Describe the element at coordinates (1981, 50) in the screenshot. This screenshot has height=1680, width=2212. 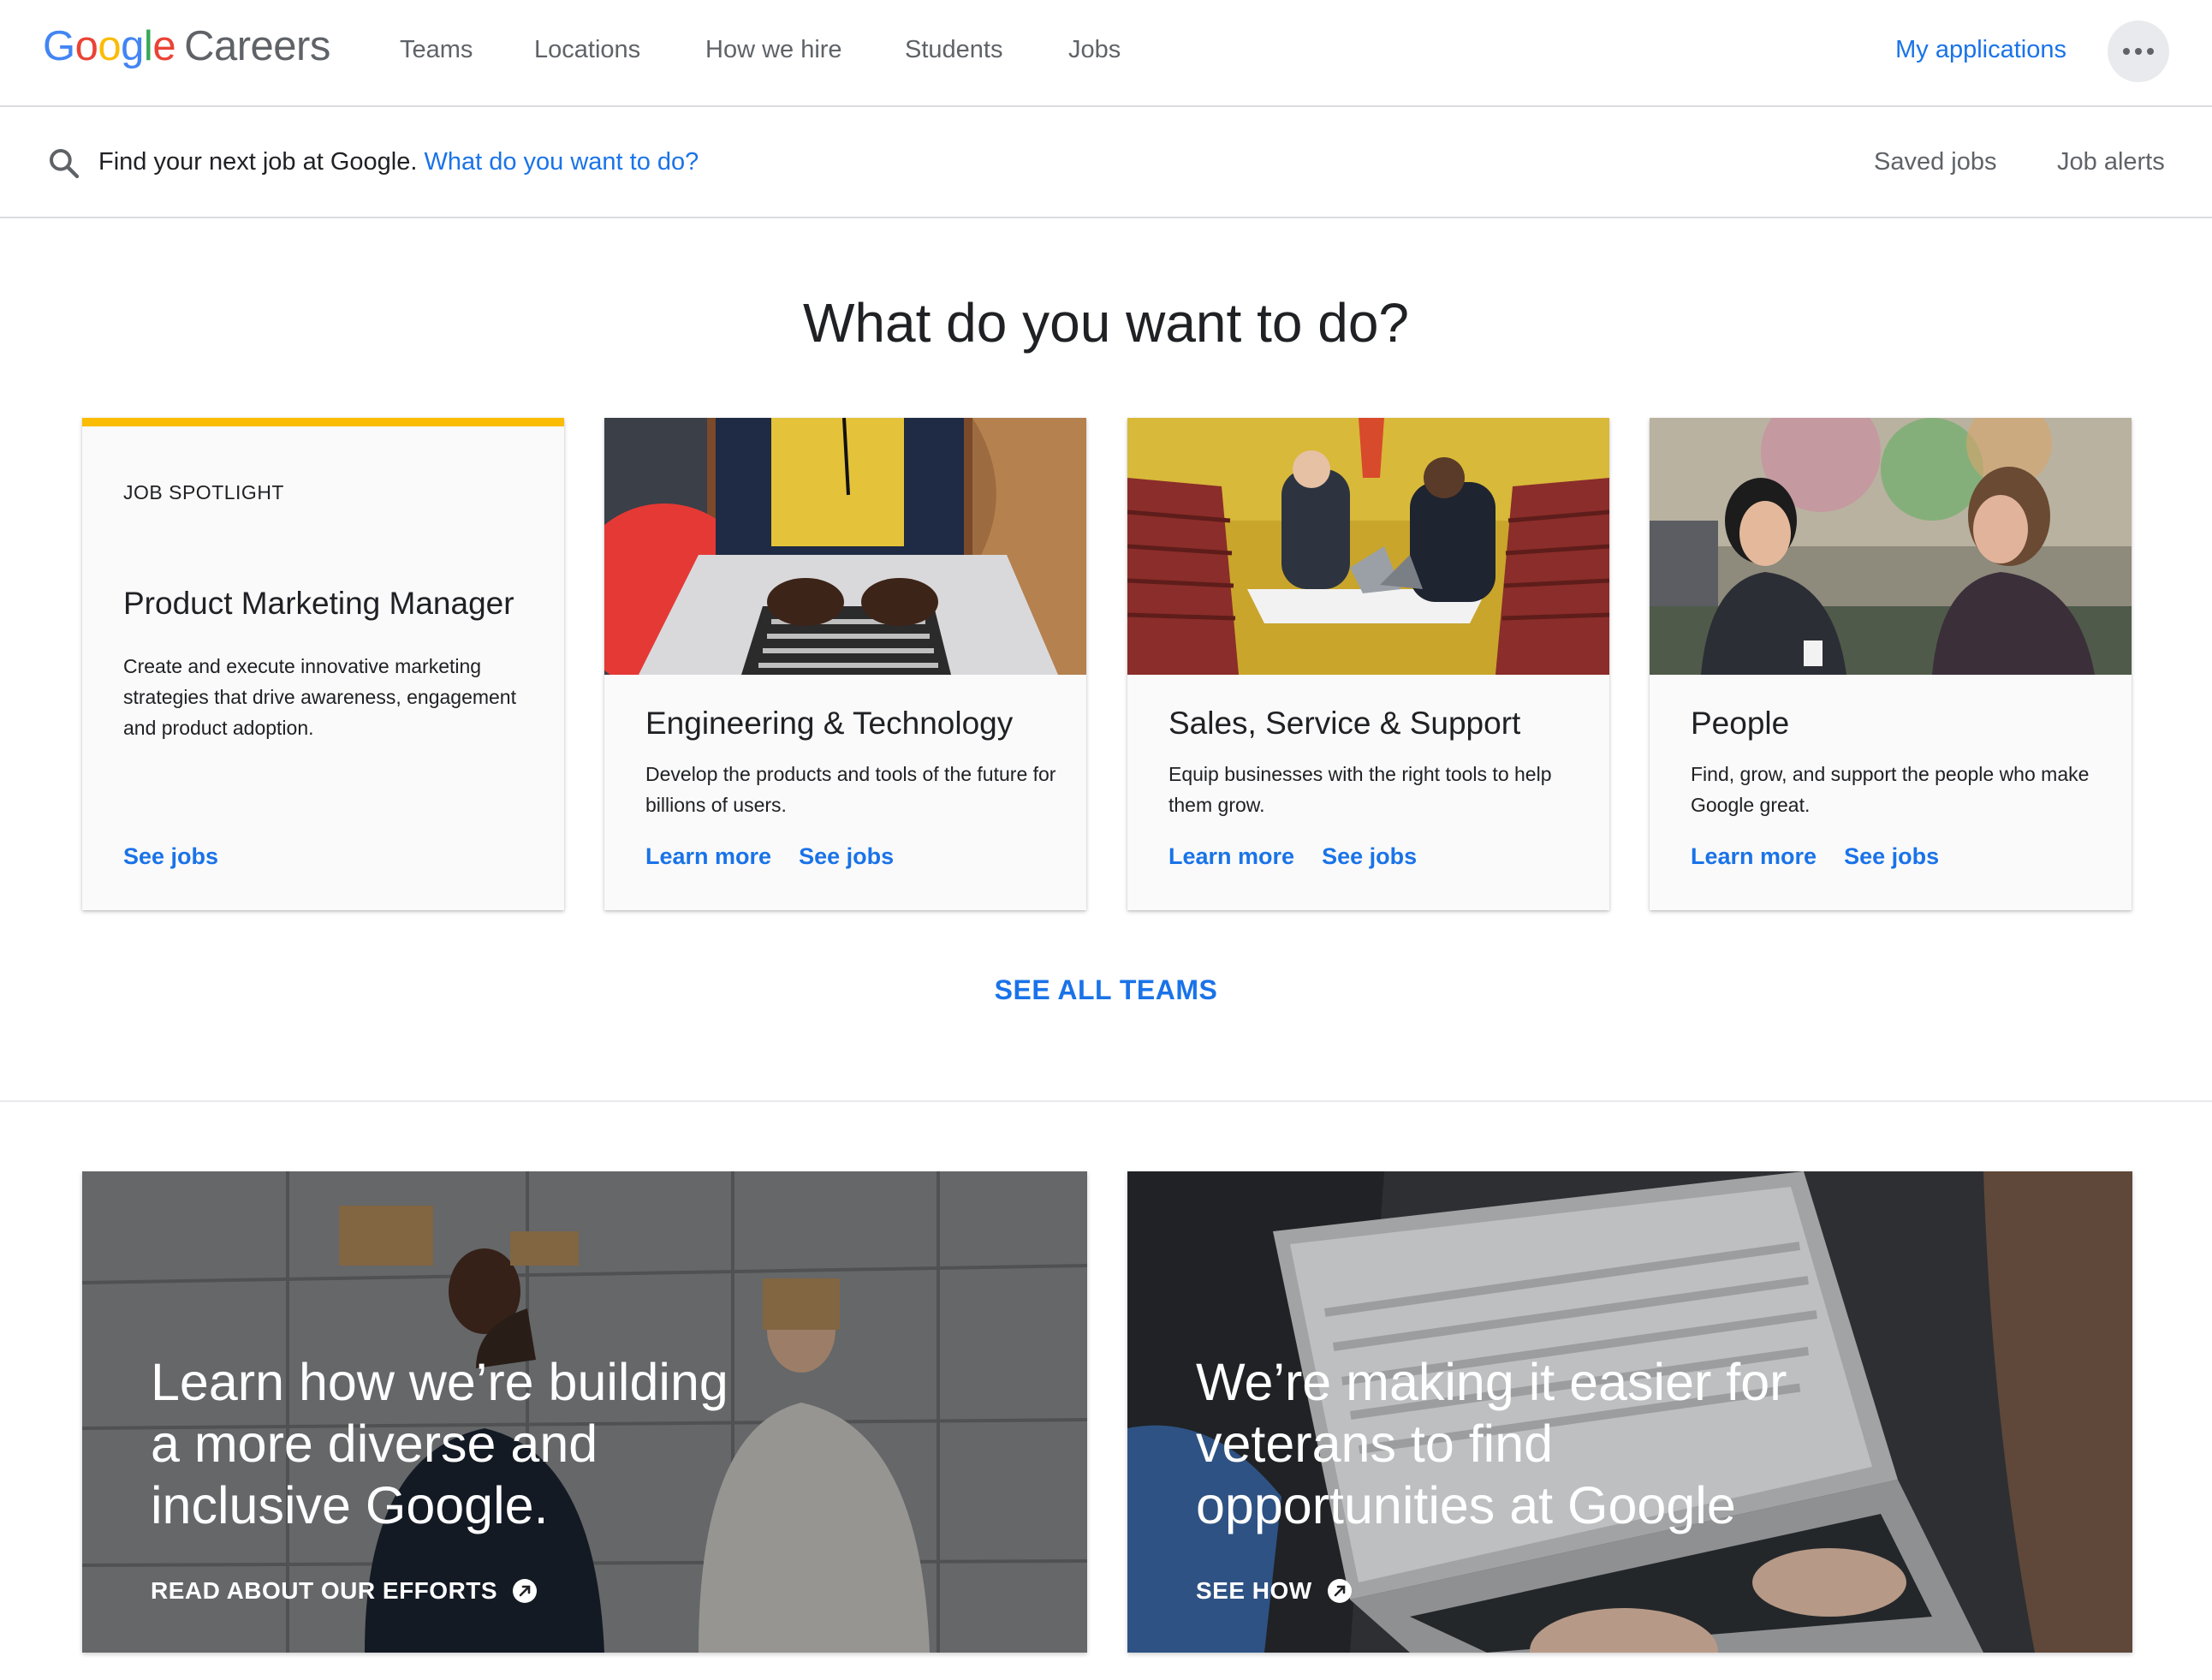
I see `my-applications-link: My applications` at that location.